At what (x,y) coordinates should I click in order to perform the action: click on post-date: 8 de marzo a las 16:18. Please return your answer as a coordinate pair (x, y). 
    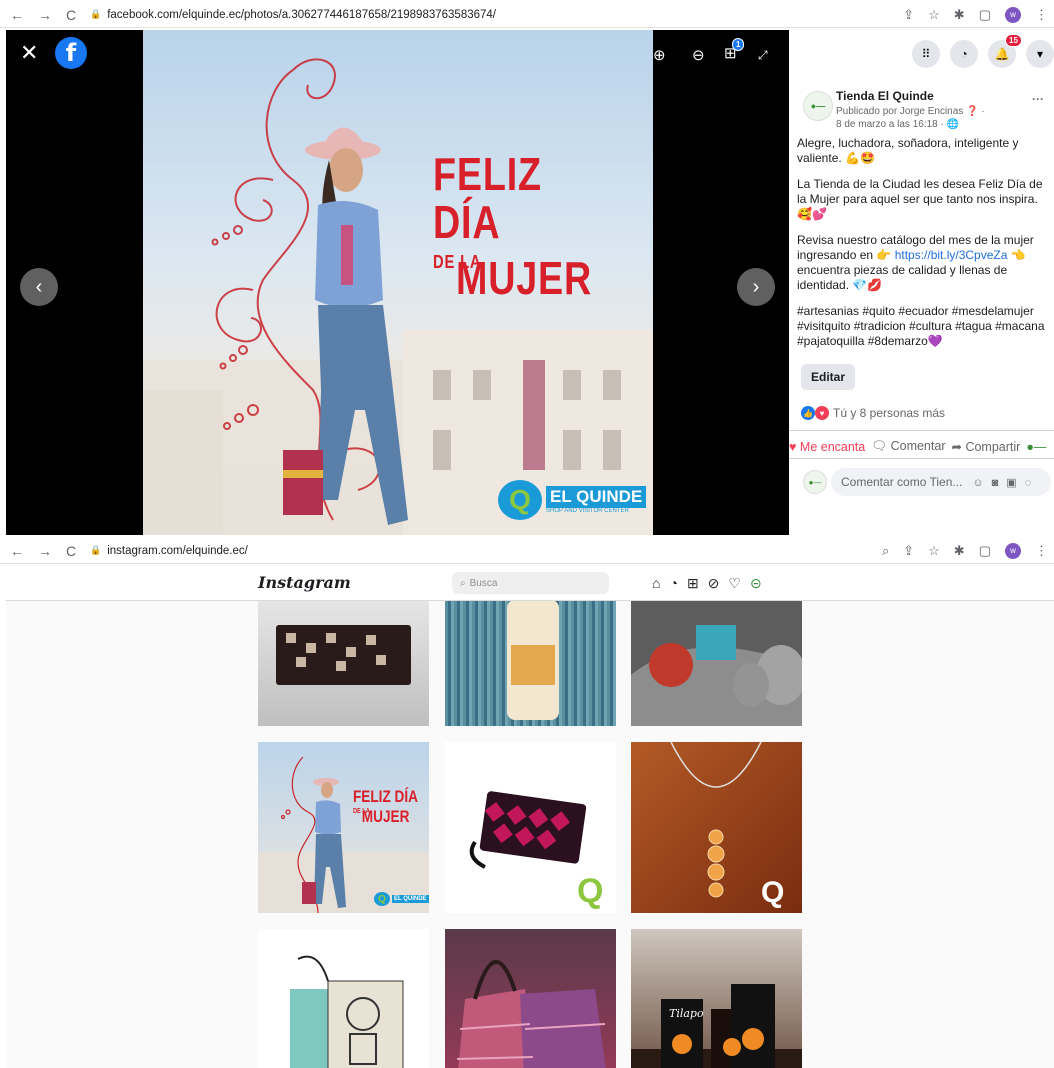
    Looking at the image, I should click on (887, 124).